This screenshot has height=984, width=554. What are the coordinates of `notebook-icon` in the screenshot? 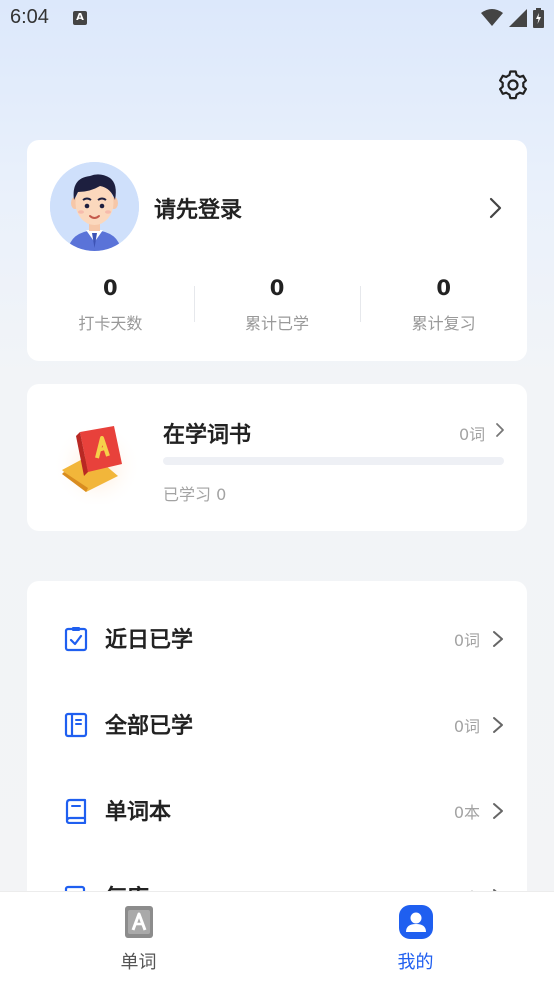 It's located at (76, 725).